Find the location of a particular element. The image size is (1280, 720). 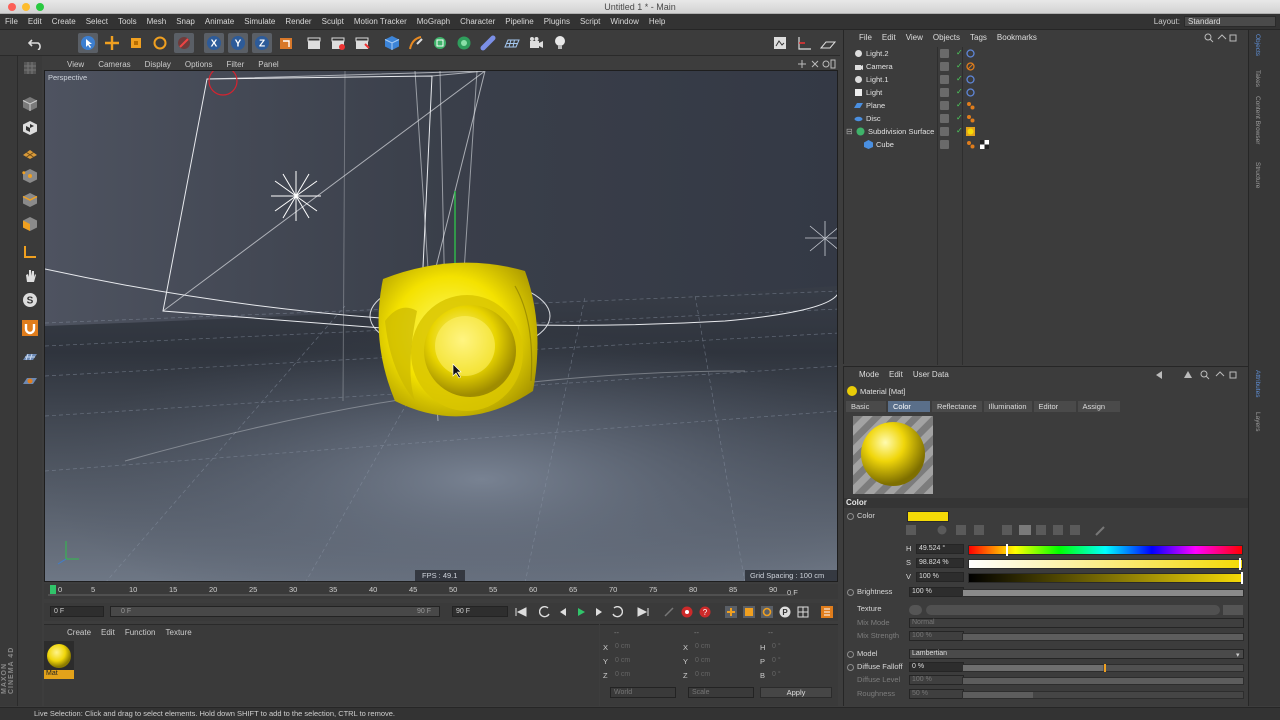

menu-sculpt: Sculpt is located at coordinates (333, 21).